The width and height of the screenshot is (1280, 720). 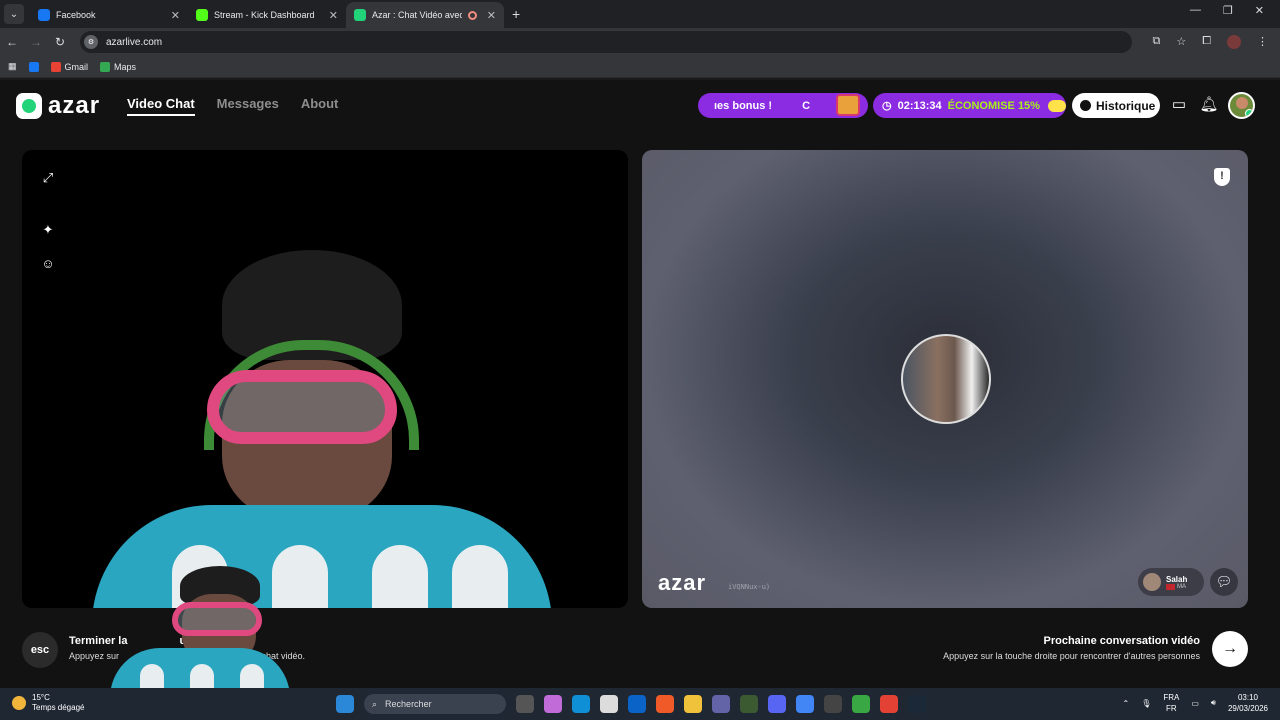 What do you see at coordinates (40, 650) in the screenshot?
I see `esc-key-button: esc` at bounding box center [40, 650].